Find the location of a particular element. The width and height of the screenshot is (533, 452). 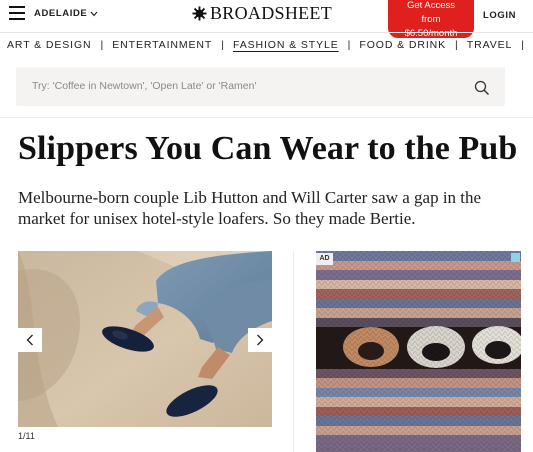

ad-label: AD is located at coordinates (324, 259).